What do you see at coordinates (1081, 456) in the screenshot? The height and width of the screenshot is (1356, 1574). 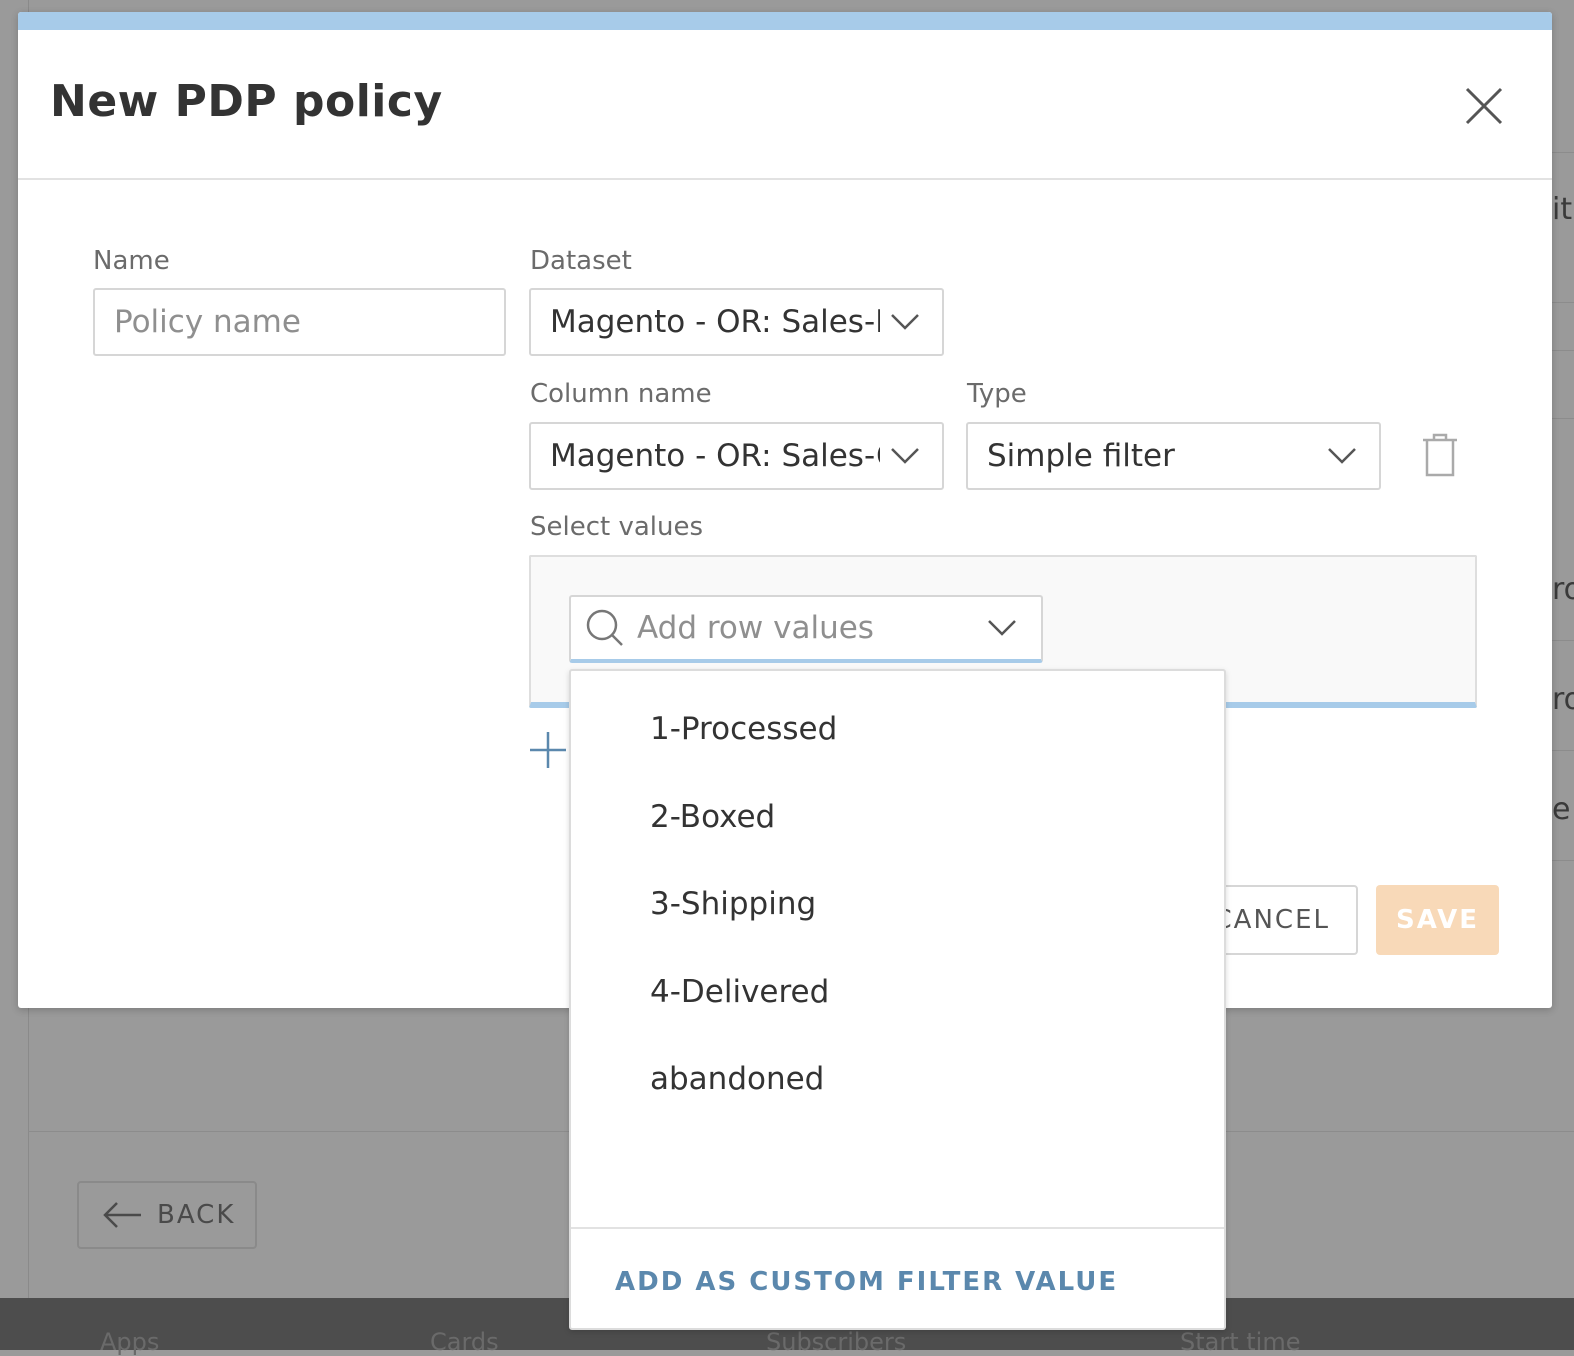 I see `type-value: Simple filter` at bounding box center [1081, 456].